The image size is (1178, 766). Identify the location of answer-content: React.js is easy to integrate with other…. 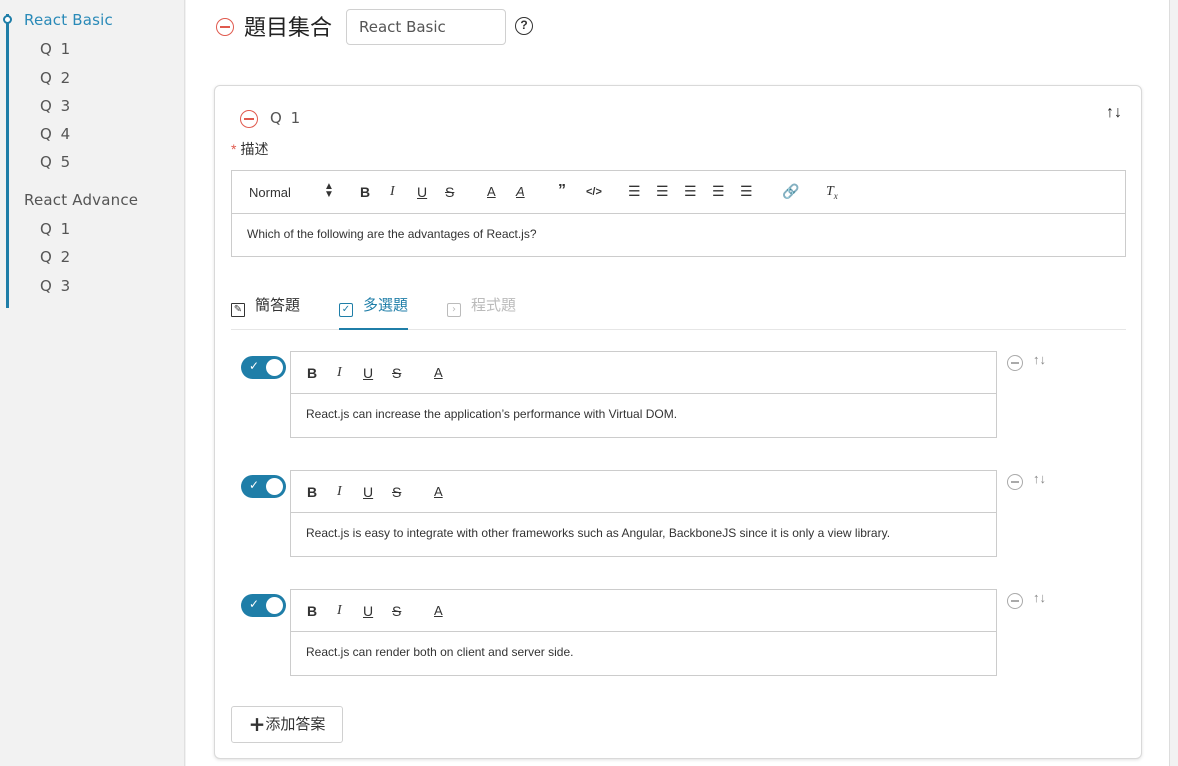
(643, 526).